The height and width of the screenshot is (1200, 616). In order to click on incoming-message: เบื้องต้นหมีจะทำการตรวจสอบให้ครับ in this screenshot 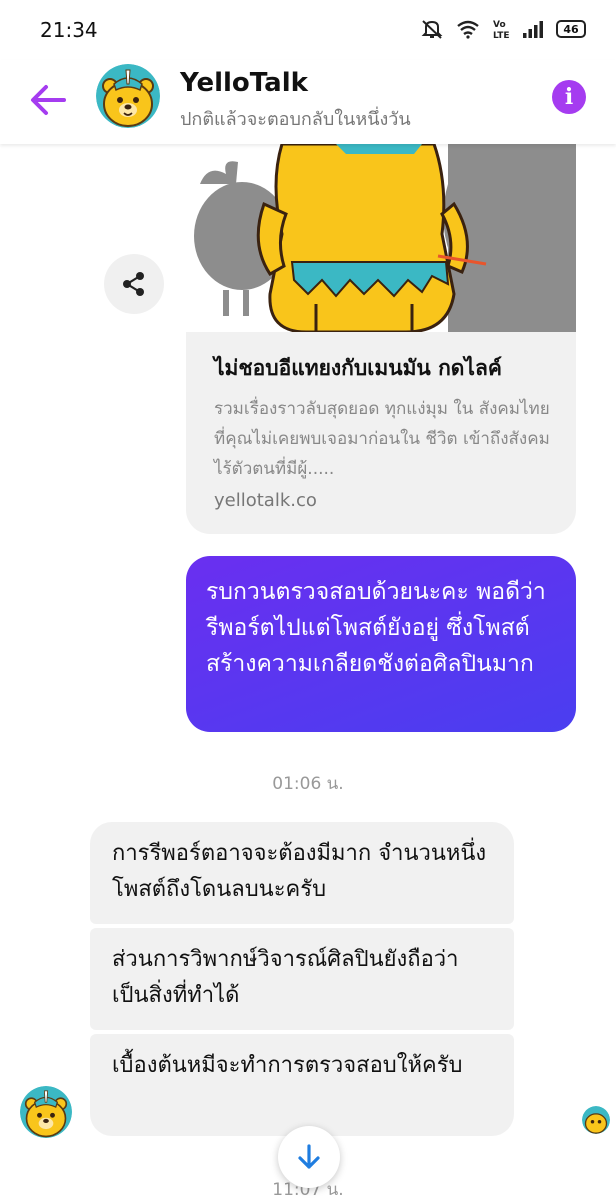, I will do `click(302, 1085)`.